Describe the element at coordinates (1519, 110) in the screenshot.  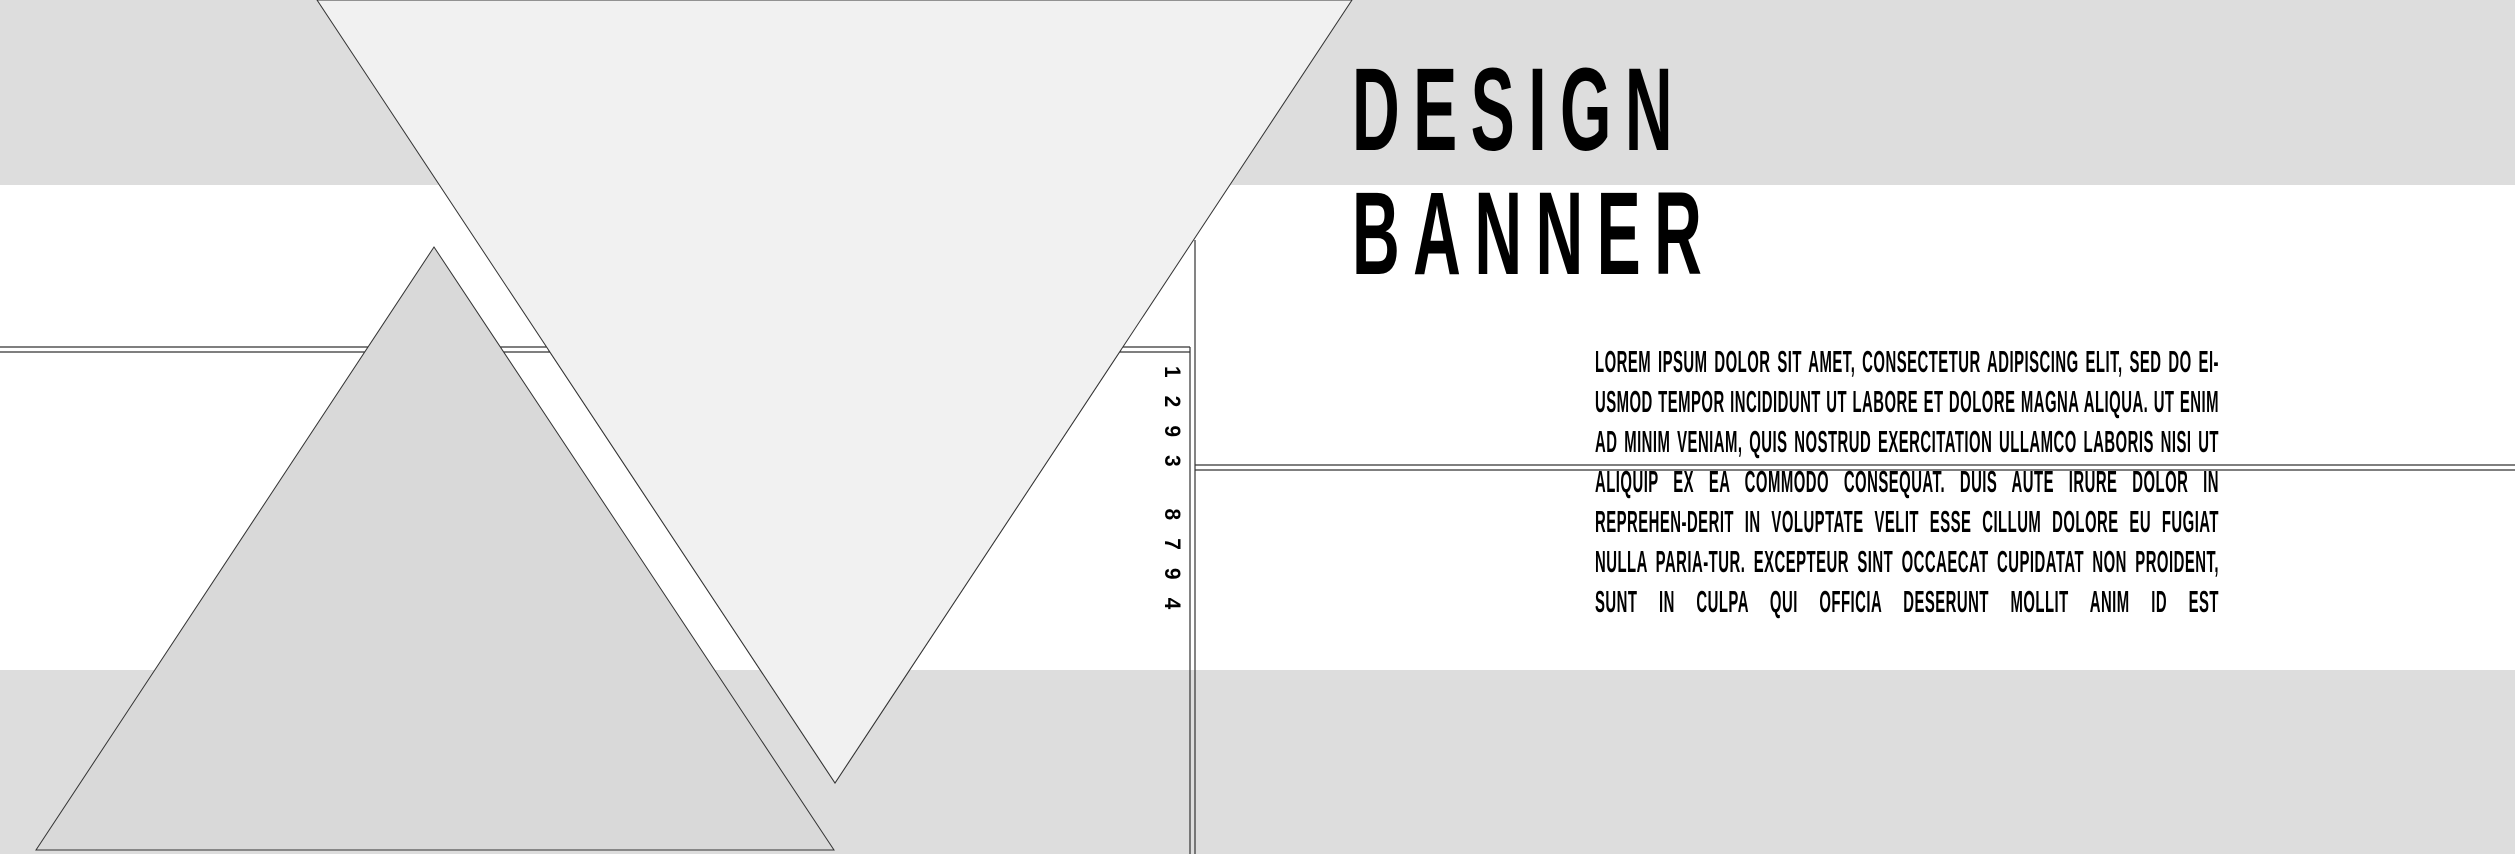
I see `title-line-design: DESIGN` at that location.